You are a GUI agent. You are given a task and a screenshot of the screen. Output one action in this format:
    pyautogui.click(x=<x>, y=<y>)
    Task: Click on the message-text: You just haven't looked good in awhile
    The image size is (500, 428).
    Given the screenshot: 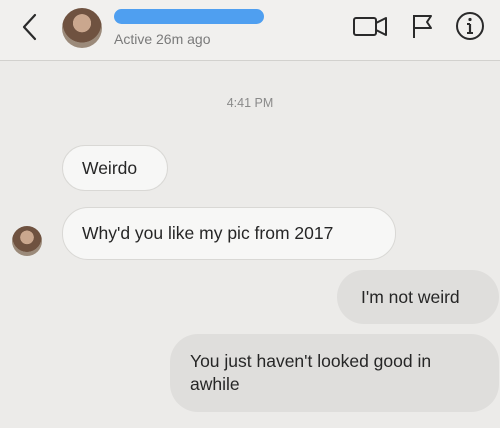 What is the action you would take?
    pyautogui.click(x=311, y=372)
    